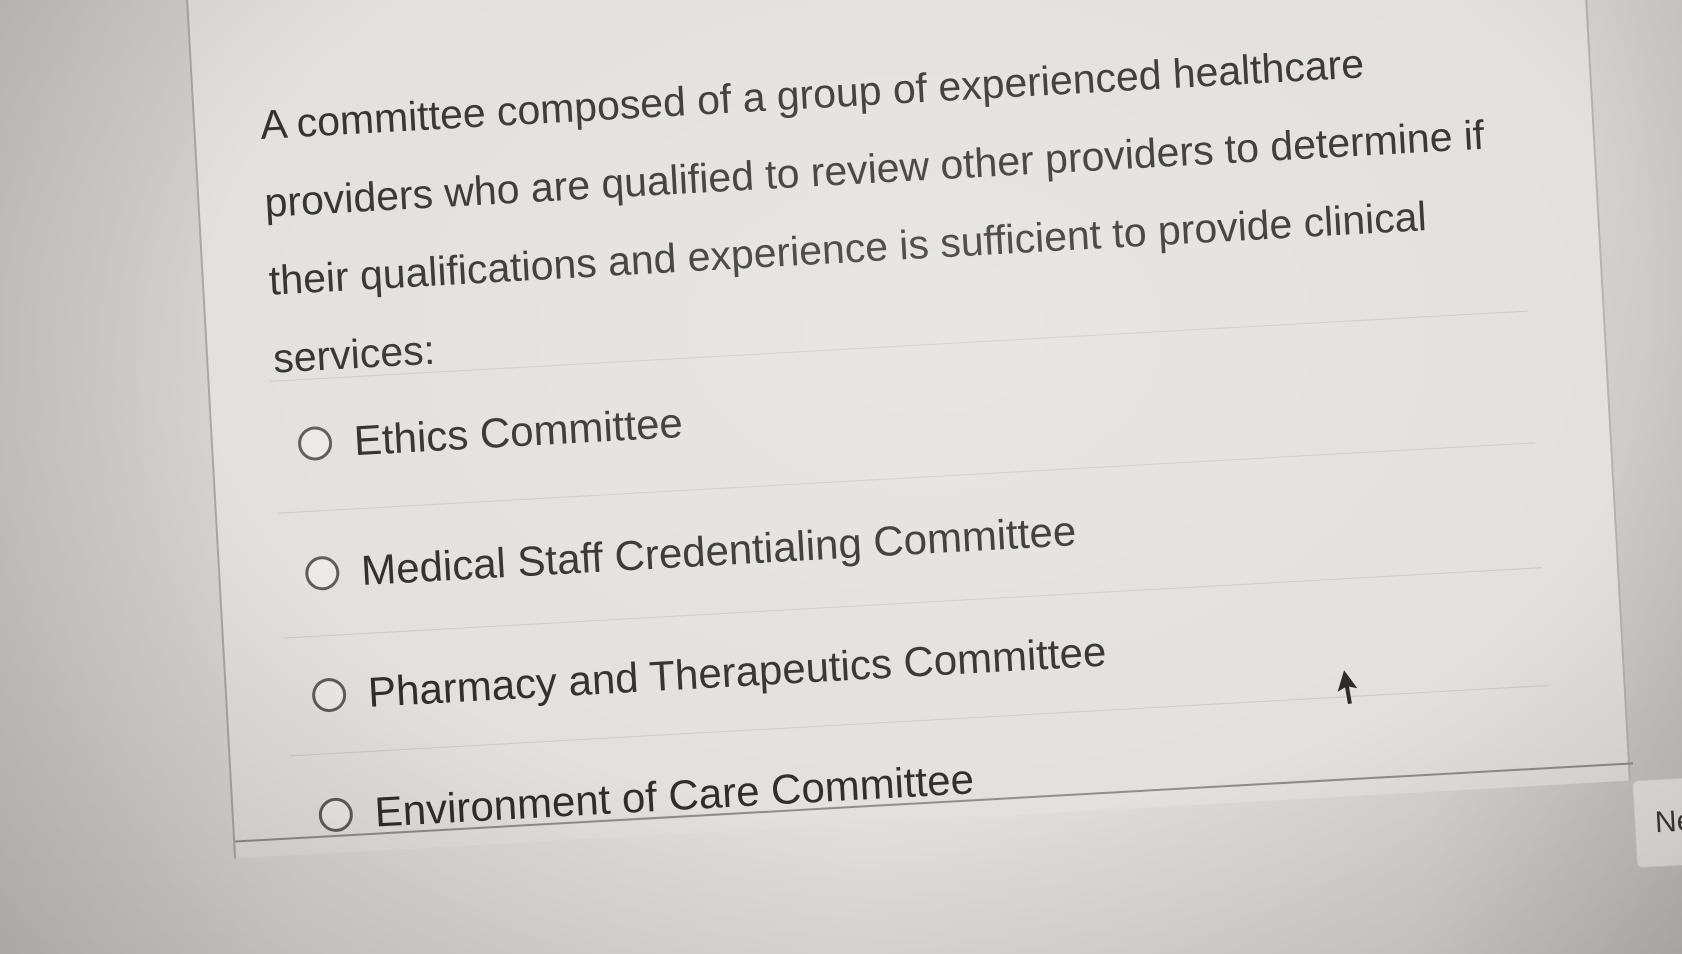 This screenshot has height=954, width=1682. Describe the element at coordinates (718, 551) in the screenshot. I see `answer-label: Medical Staff Credentialing Committee` at that location.